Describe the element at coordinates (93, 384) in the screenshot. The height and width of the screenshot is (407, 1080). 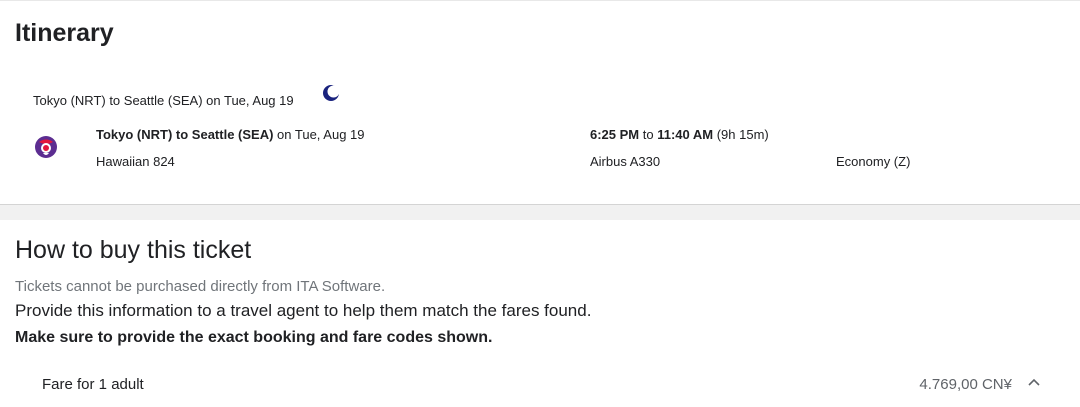
I see `fare-label: Fare for 1 adult` at that location.